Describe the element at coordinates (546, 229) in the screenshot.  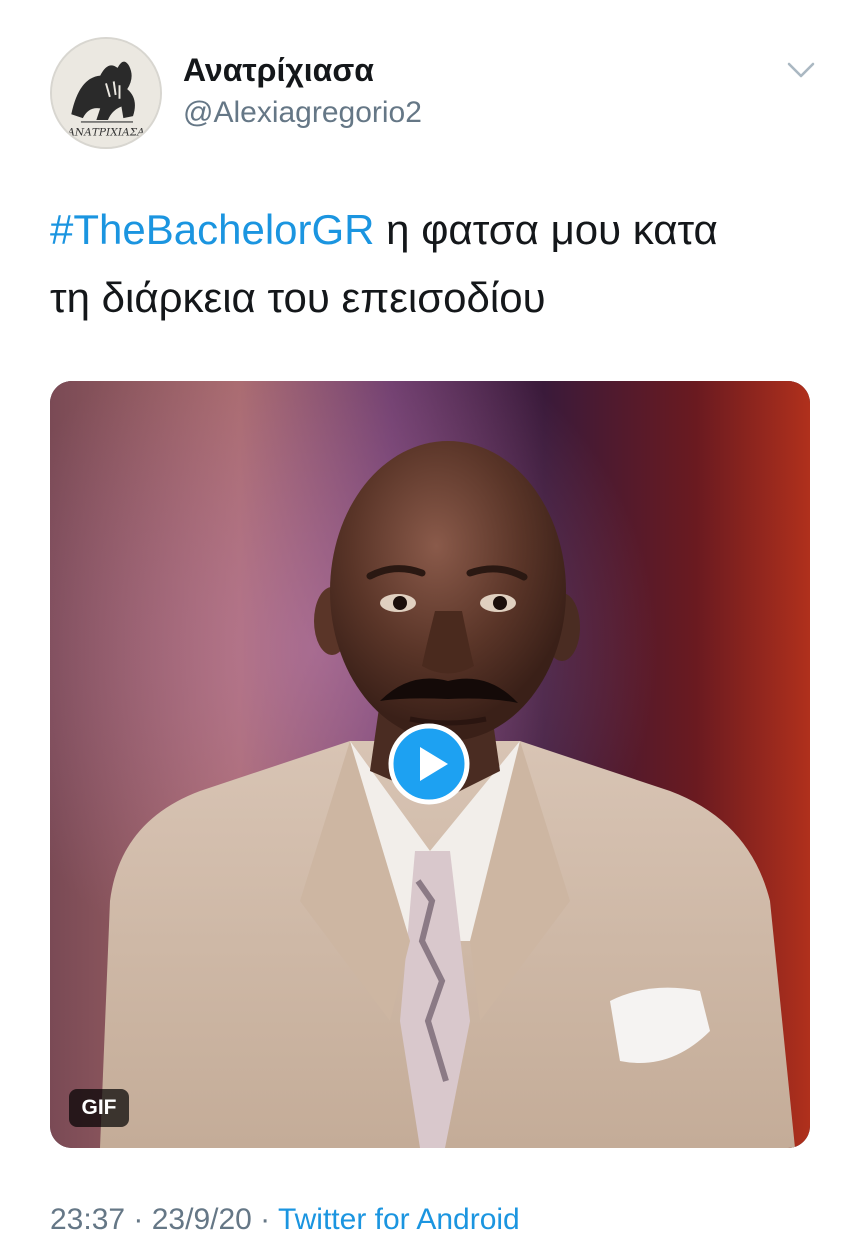
I see `tweet-text-line1: η φατσα μου κατα` at that location.